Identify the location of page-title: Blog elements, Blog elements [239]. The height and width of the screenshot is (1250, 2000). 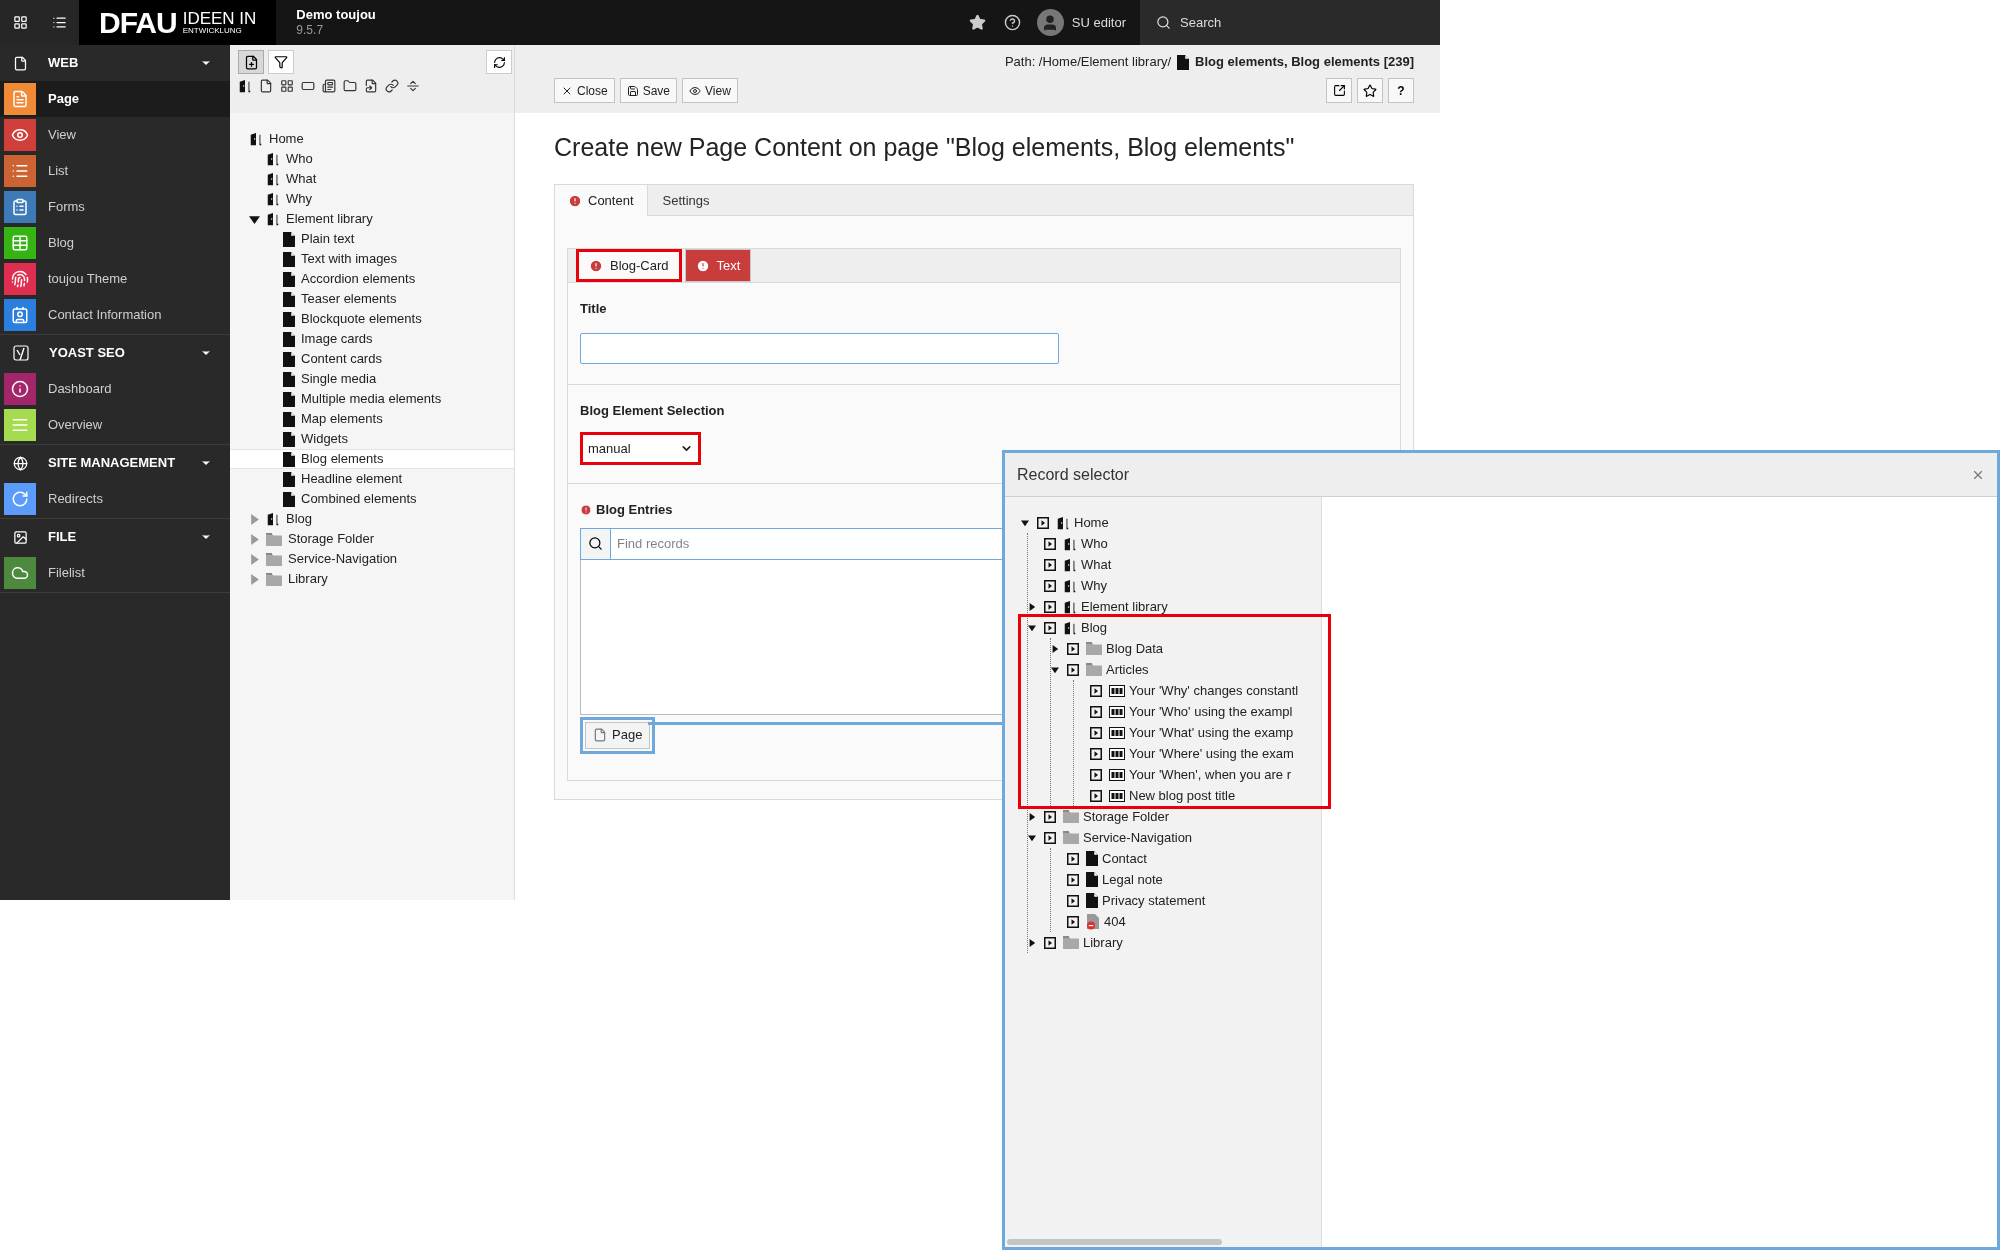
(1304, 62).